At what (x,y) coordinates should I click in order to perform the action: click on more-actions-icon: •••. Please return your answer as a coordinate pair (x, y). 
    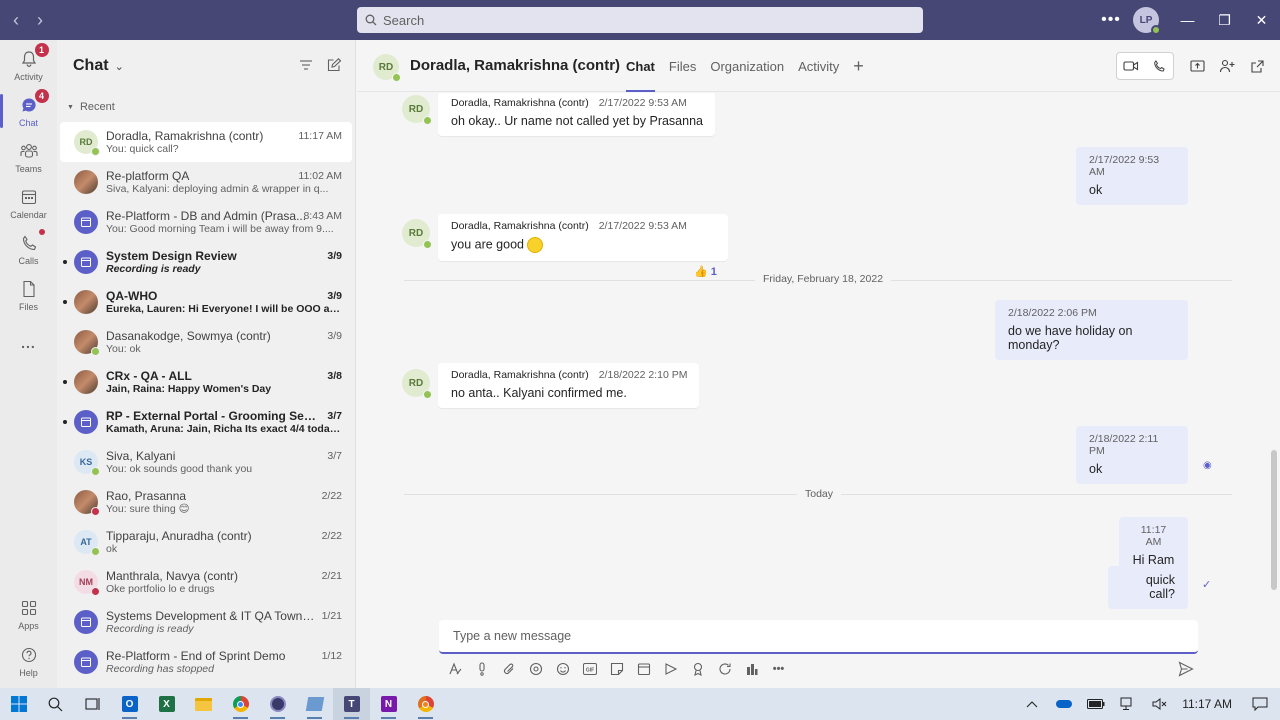
    Looking at the image, I should click on (778, 669).